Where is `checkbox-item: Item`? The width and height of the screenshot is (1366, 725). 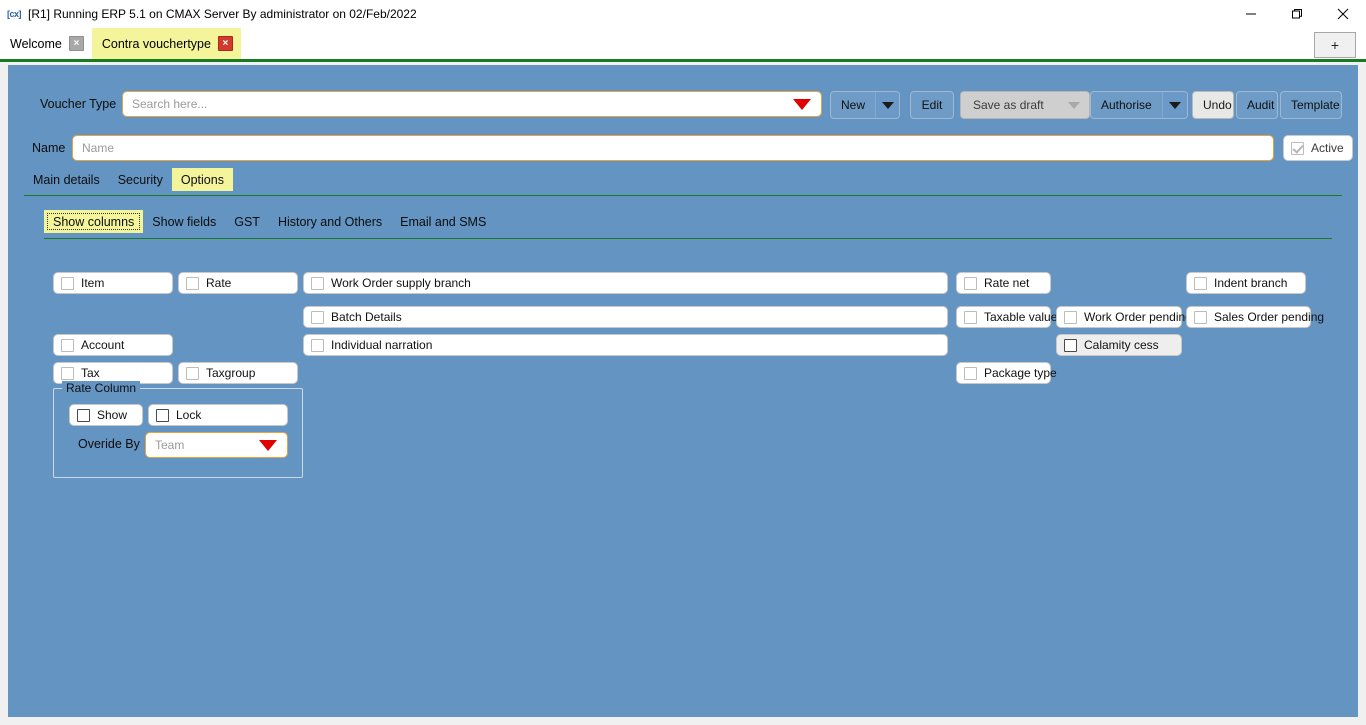
checkbox-item: Item is located at coordinates (113, 283).